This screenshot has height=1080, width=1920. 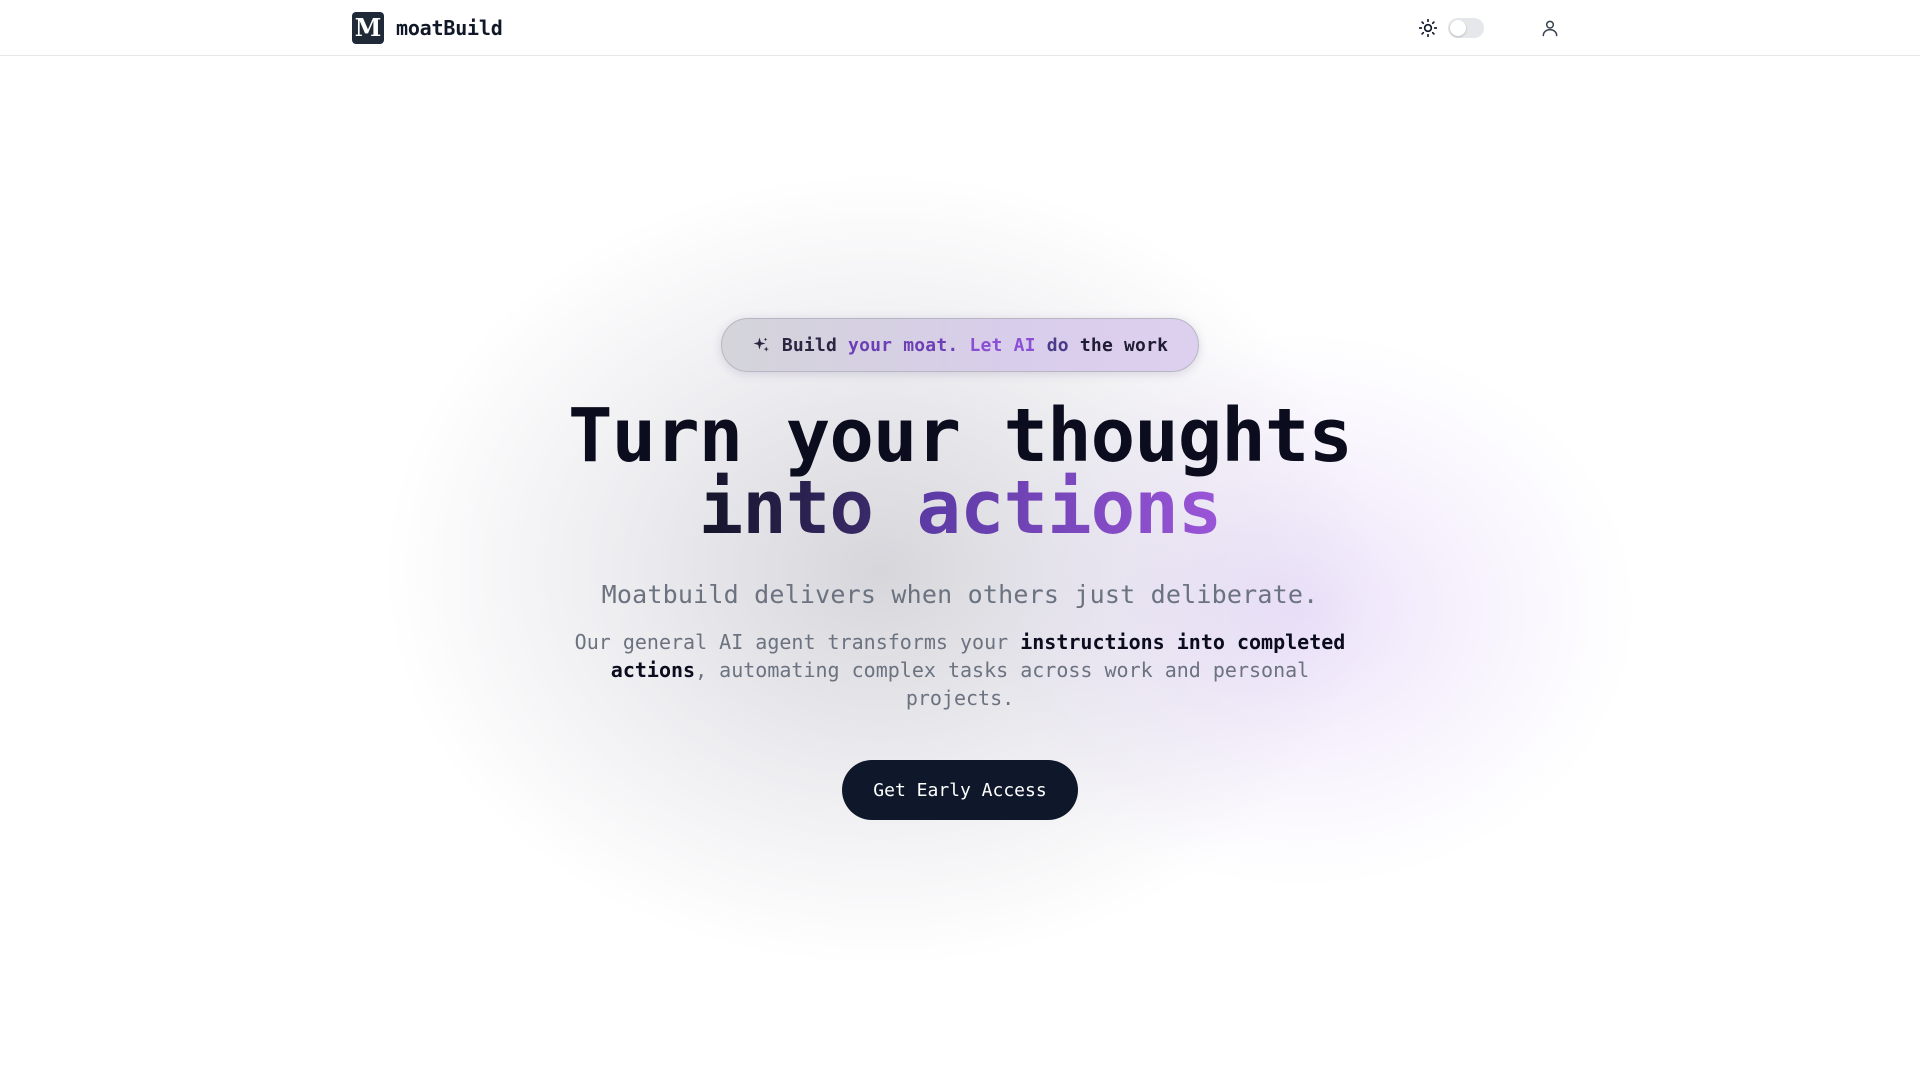 What do you see at coordinates (1069, 508) in the screenshot?
I see `title-word-actions: actions` at bounding box center [1069, 508].